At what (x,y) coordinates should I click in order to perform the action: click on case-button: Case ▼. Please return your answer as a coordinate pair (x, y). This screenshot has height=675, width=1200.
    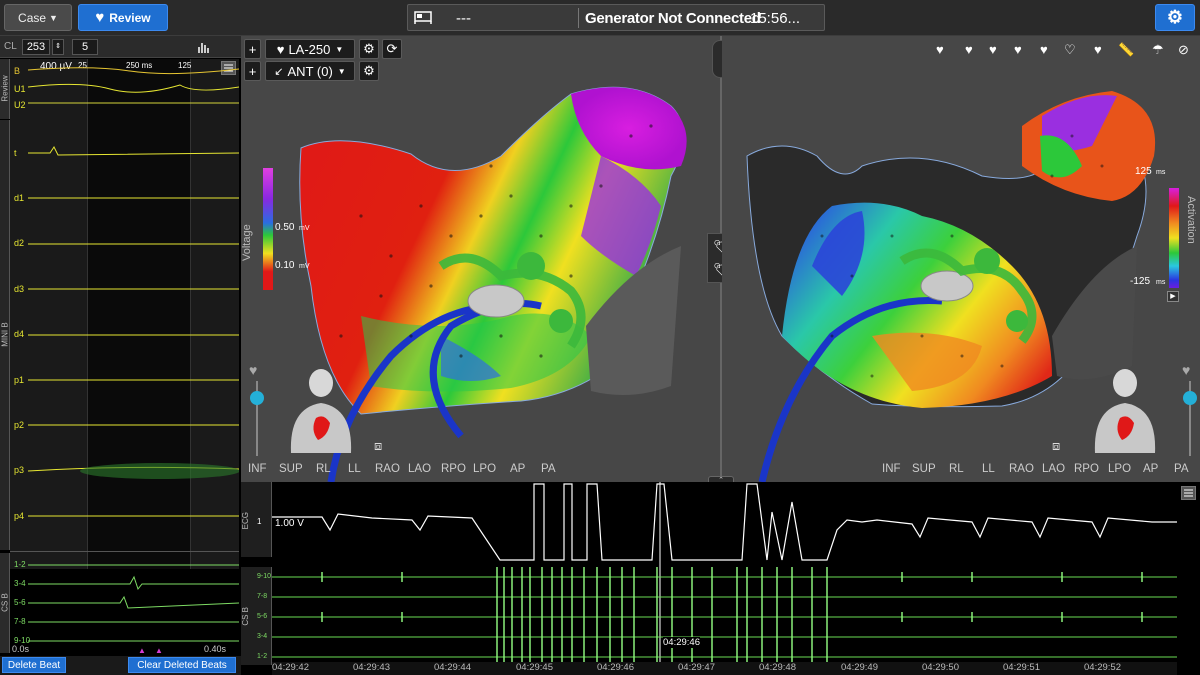
    Looking at the image, I should click on (38, 17).